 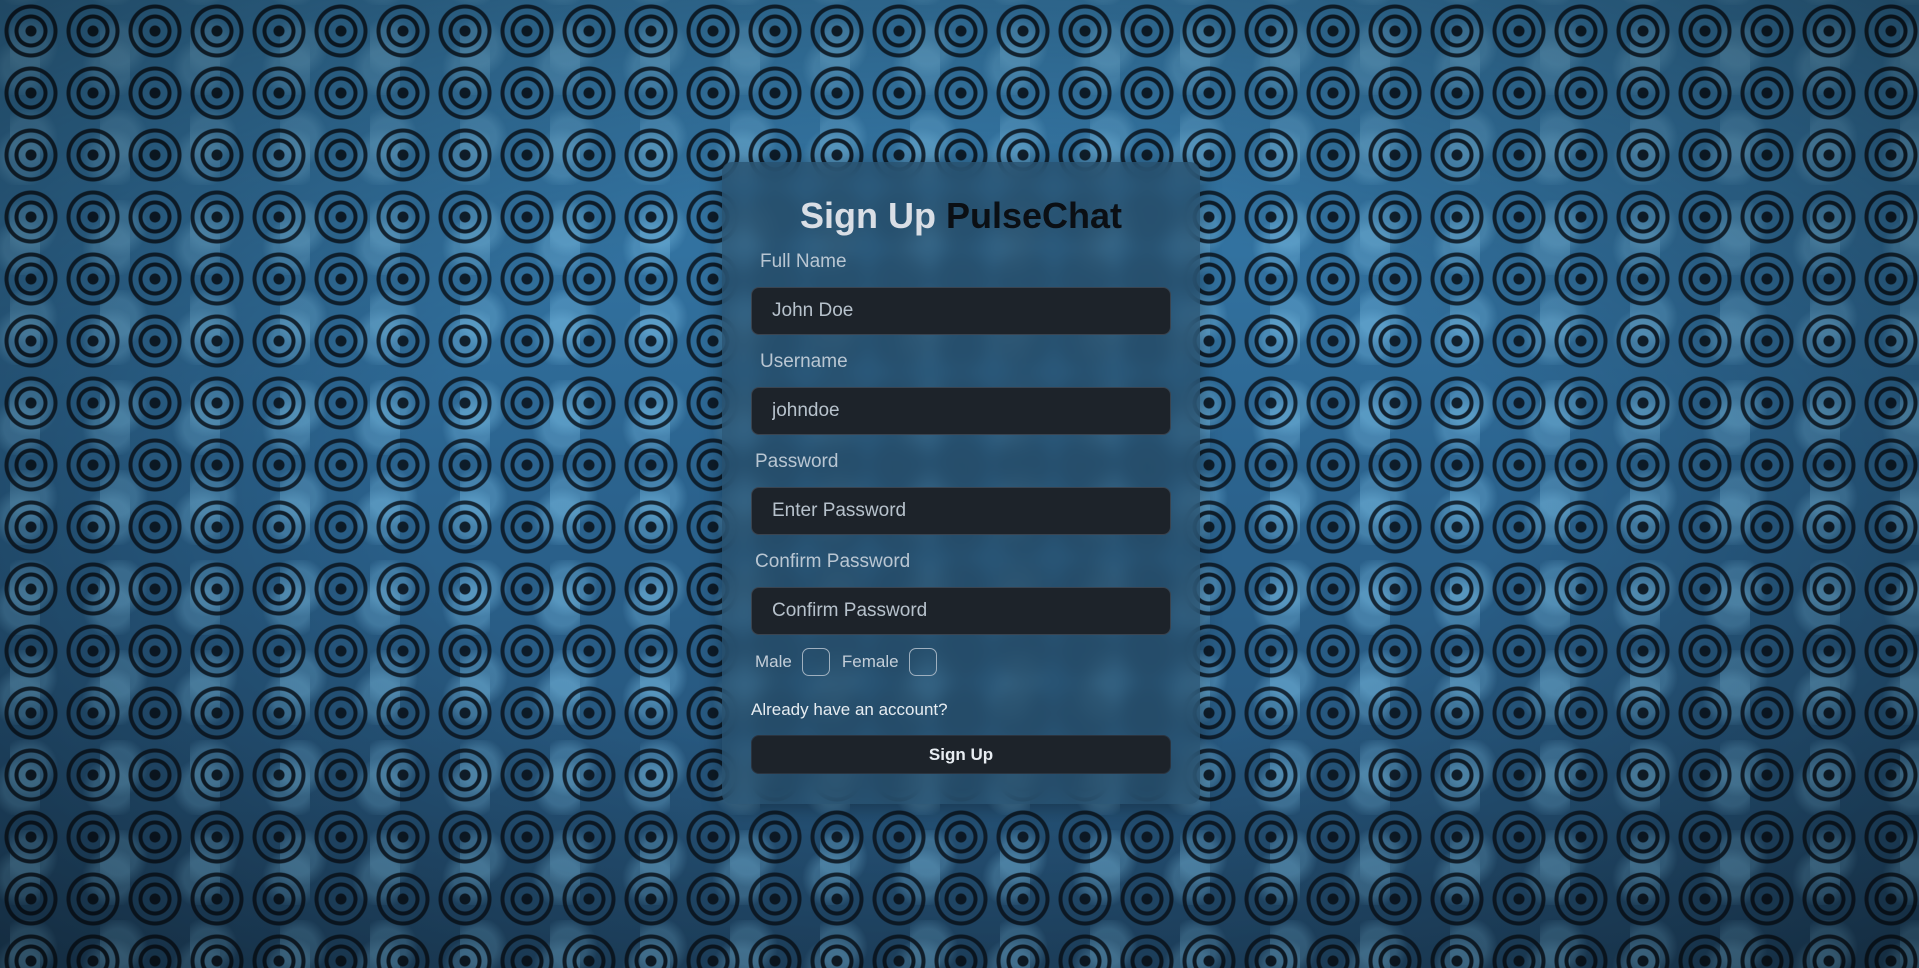 What do you see at coordinates (961, 311) in the screenshot?
I see `full-name-input` at bounding box center [961, 311].